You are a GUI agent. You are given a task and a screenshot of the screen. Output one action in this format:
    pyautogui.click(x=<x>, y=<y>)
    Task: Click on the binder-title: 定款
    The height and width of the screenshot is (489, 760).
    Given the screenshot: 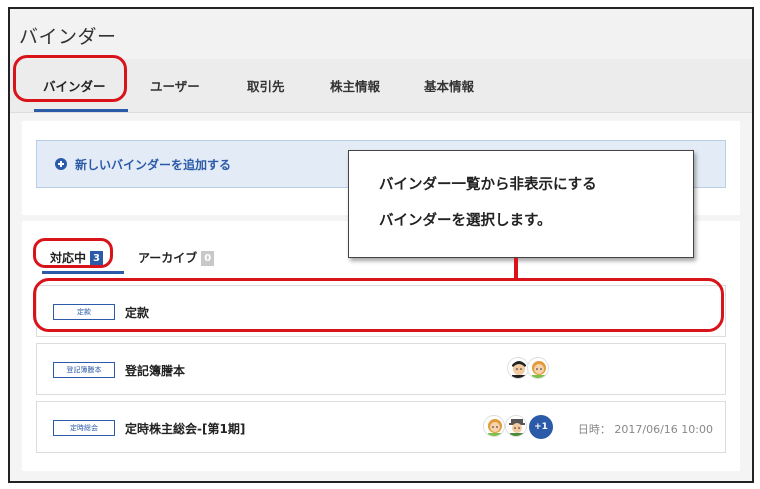 What is the action you would take?
    pyautogui.click(x=137, y=313)
    